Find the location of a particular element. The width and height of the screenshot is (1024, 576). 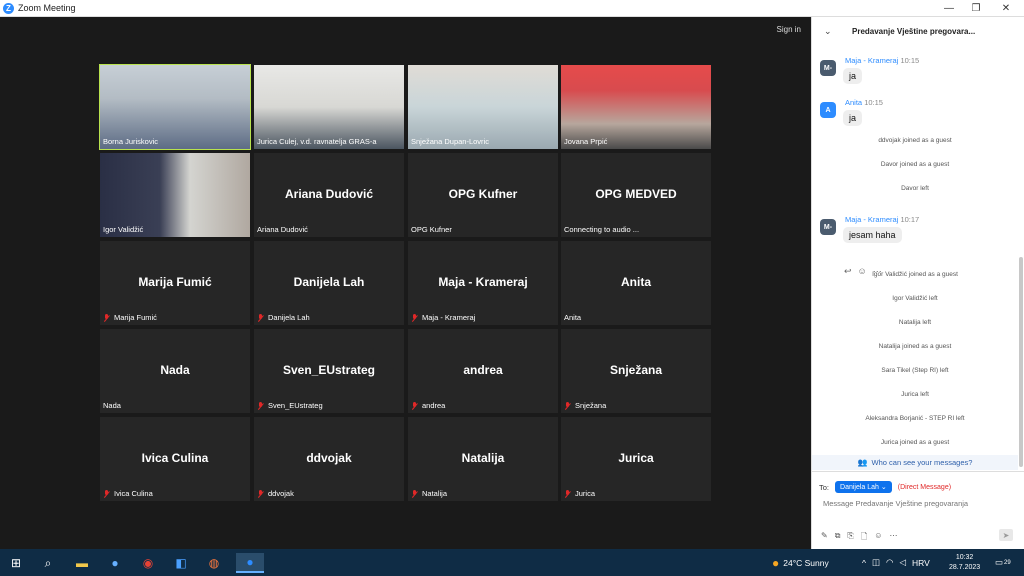

reply-icon: ↩ is located at coordinates (848, 271).